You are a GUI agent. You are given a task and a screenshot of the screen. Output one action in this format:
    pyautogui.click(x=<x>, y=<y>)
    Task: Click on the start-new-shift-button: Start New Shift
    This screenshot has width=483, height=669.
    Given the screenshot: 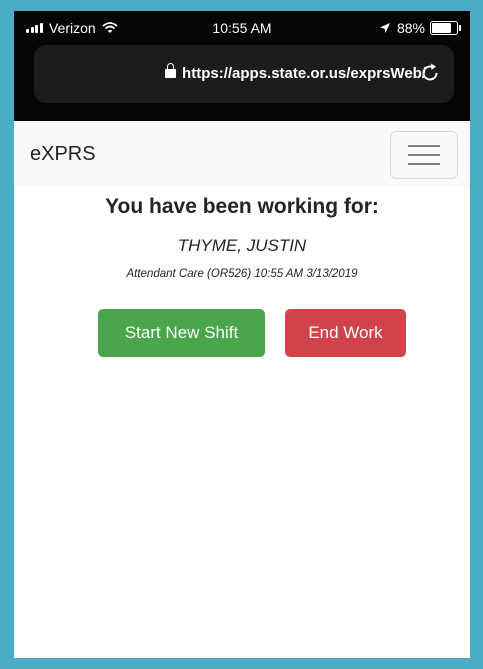 What is the action you would take?
    pyautogui.click(x=181, y=333)
    